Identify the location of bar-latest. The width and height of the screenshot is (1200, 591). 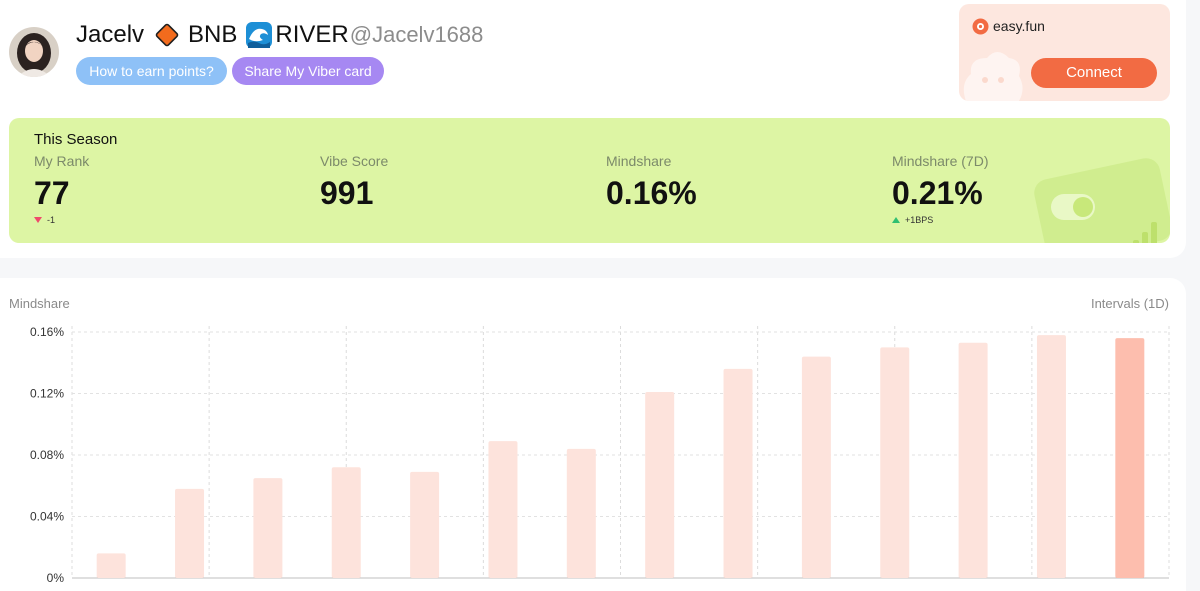
(1130, 458).